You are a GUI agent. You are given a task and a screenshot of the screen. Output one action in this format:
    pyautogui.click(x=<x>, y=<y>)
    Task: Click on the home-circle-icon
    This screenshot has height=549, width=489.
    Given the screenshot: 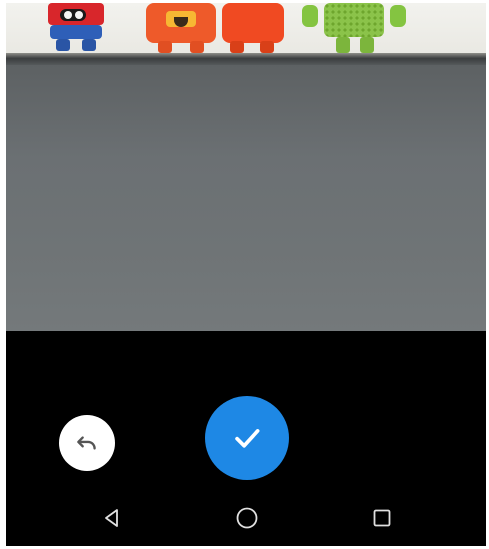 What is the action you would take?
    pyautogui.click(x=247, y=518)
    